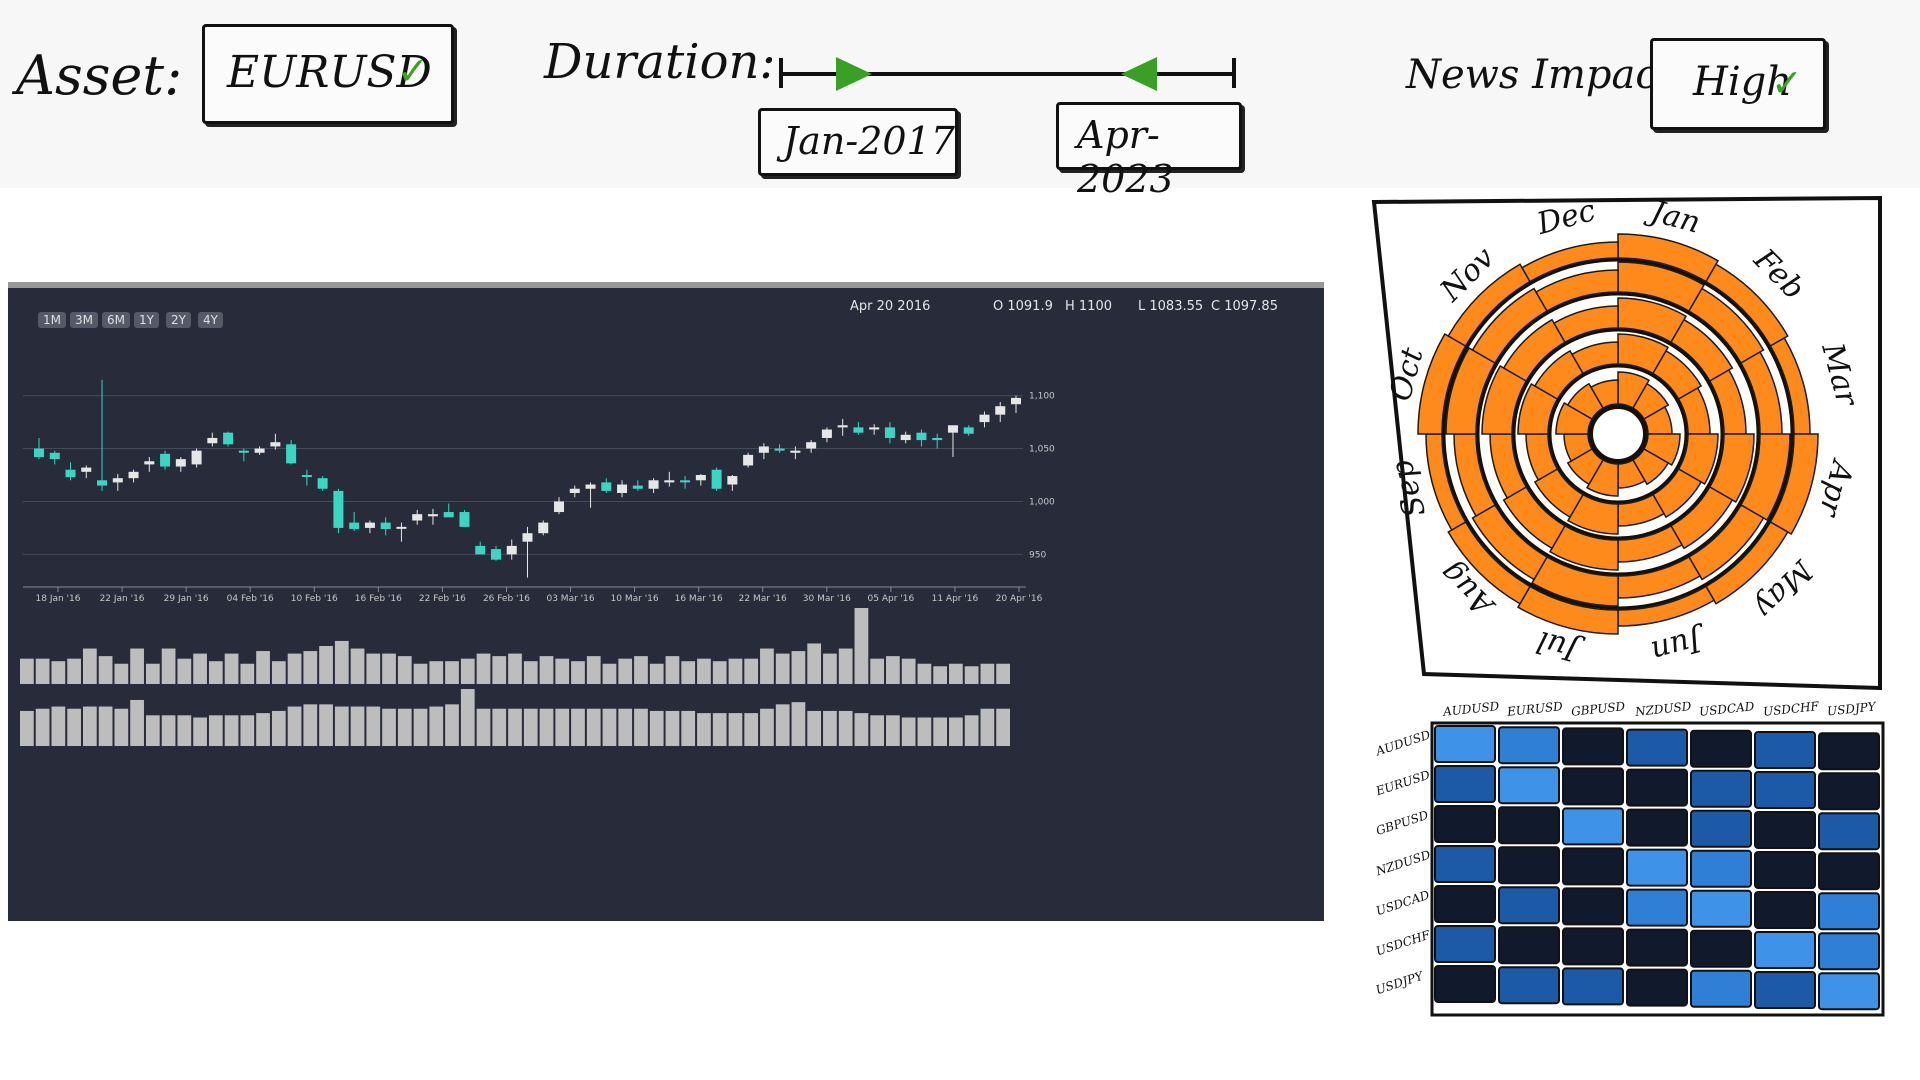 The width and height of the screenshot is (1920, 1080). I want to click on duration-end-box: Apr-2023, so click(1149, 151).